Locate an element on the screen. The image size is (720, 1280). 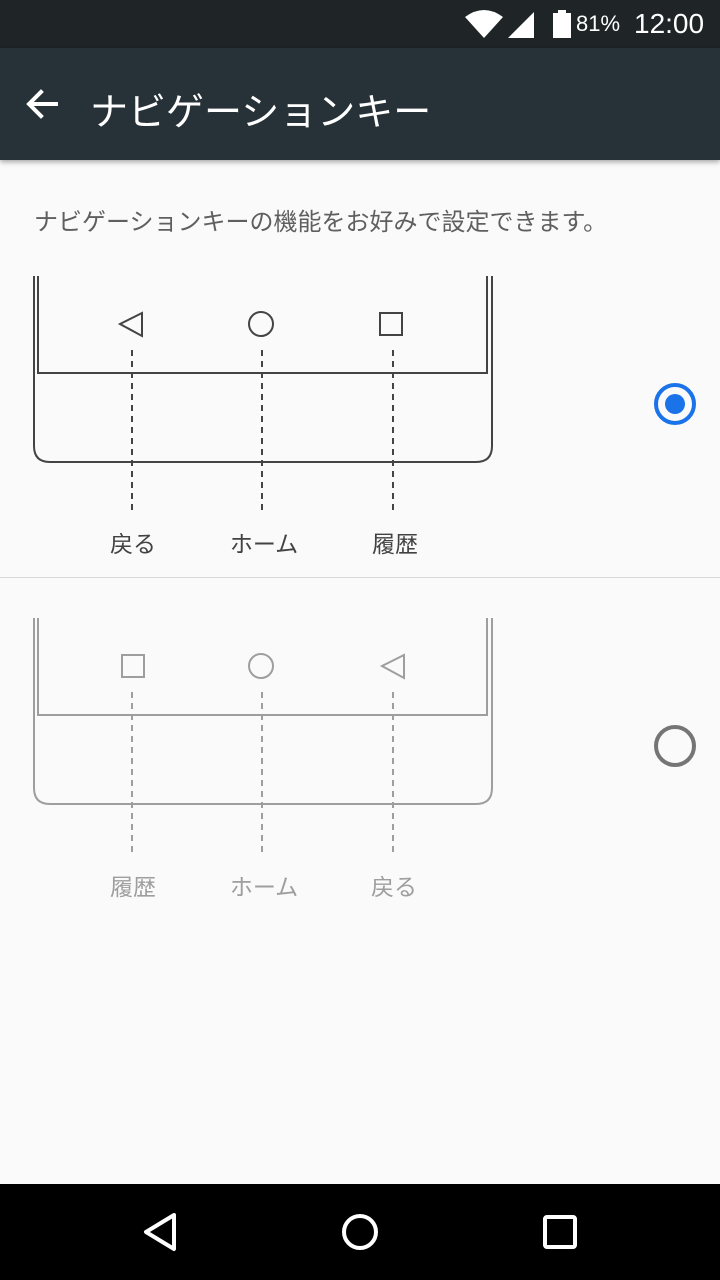
back-button is located at coordinates (42, 104).